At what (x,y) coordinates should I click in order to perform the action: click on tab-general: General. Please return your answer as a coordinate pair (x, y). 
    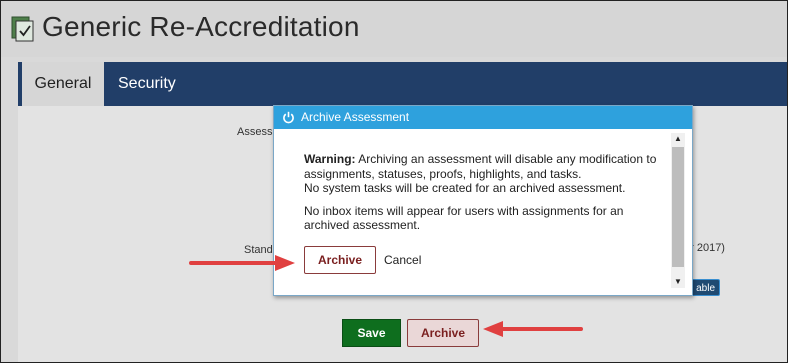
    Looking at the image, I should click on (61, 84).